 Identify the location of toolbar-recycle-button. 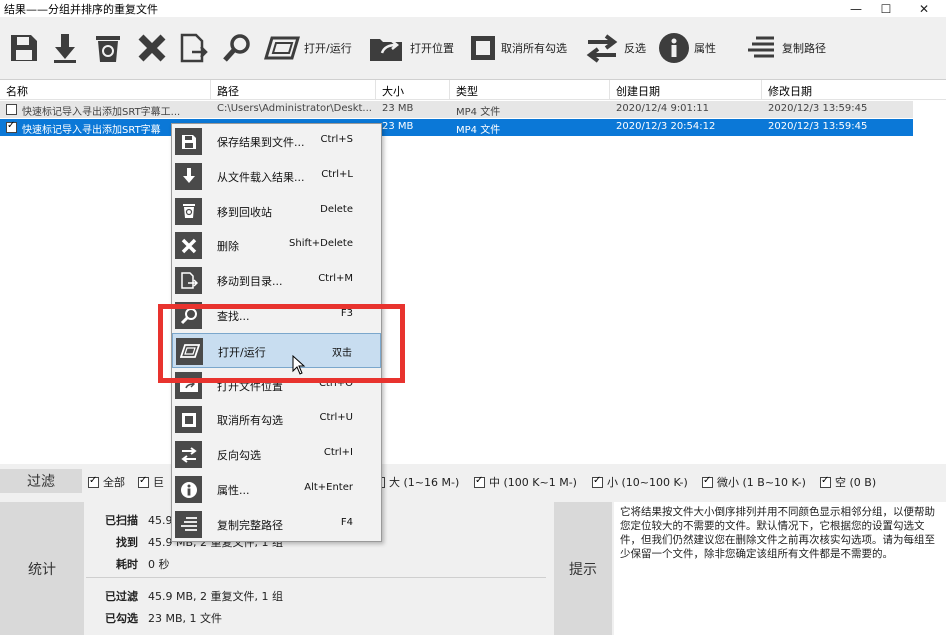
(108, 48).